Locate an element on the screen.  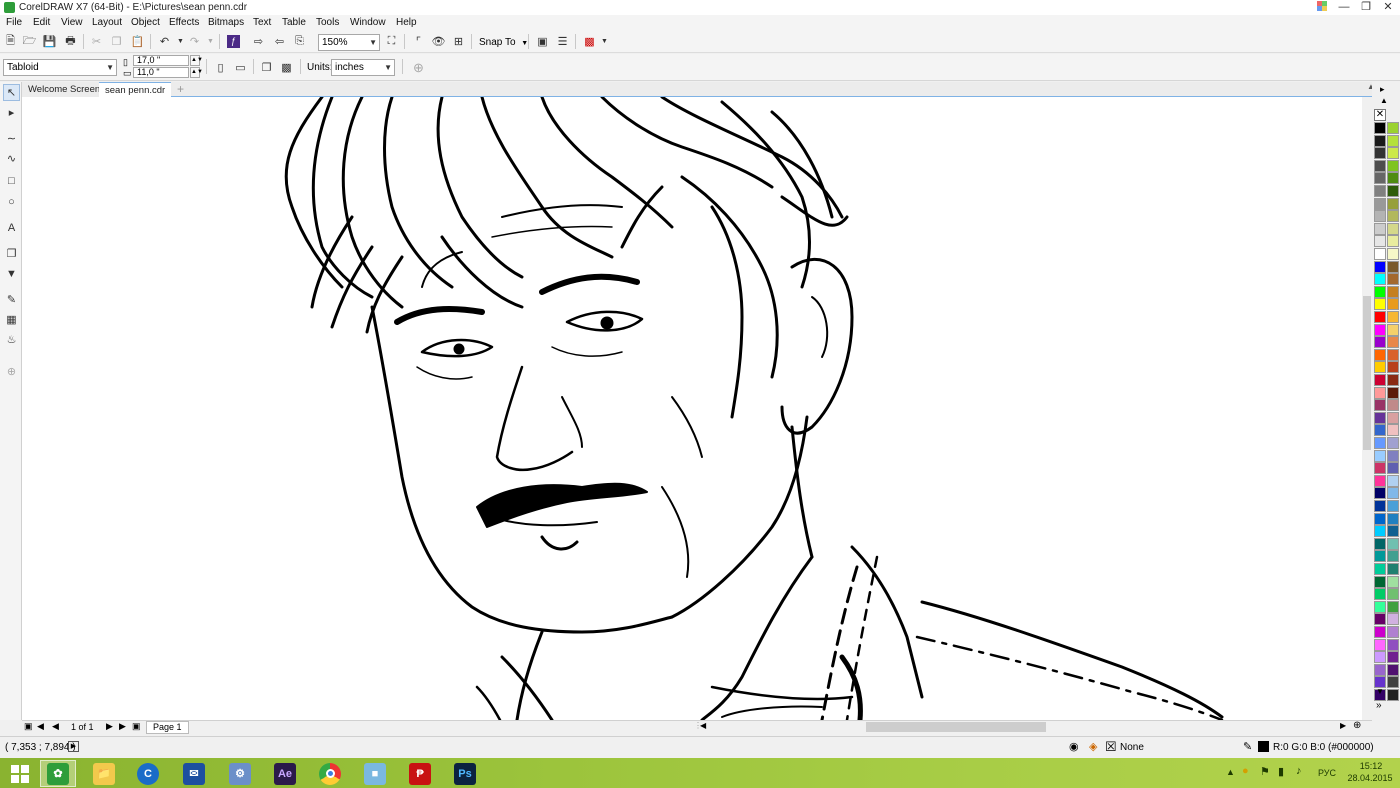
smart-fill-icon: ♨ is located at coordinates (11, 340).